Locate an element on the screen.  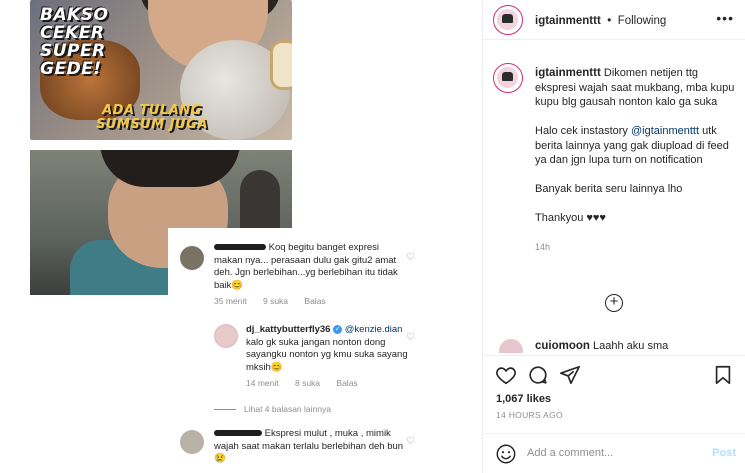
likes-count: 1,067 likes is located at coordinates (523, 399).